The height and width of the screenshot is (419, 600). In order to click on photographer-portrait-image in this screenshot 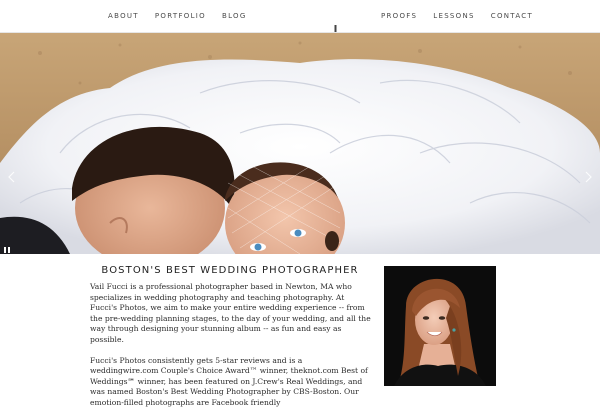, I will do `click(440, 326)`.